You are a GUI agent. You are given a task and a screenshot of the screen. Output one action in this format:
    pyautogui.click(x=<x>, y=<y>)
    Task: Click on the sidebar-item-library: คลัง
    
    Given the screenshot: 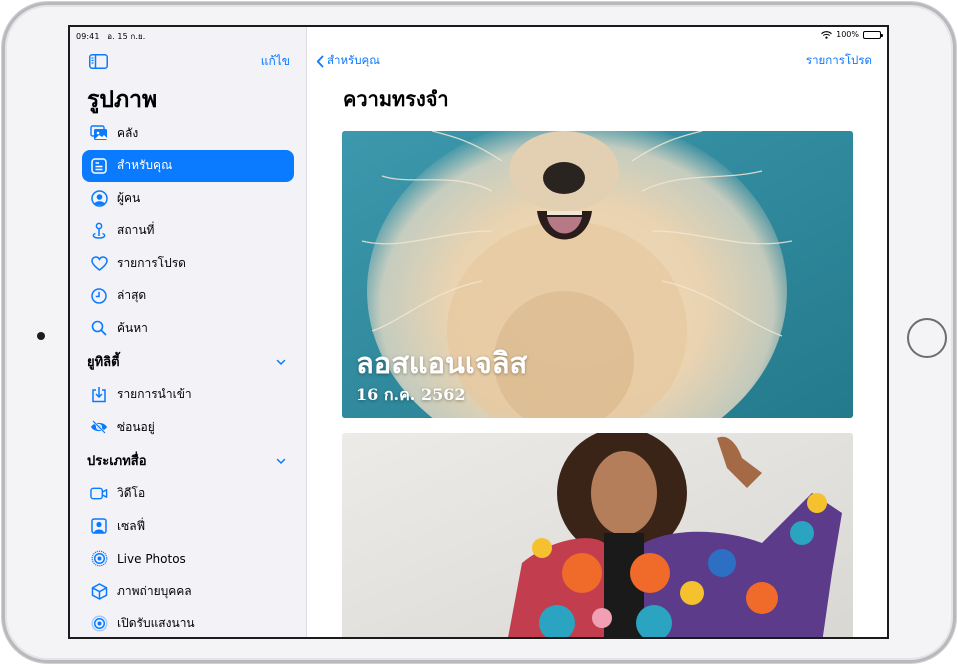 What is the action you would take?
    pyautogui.click(x=188, y=133)
    